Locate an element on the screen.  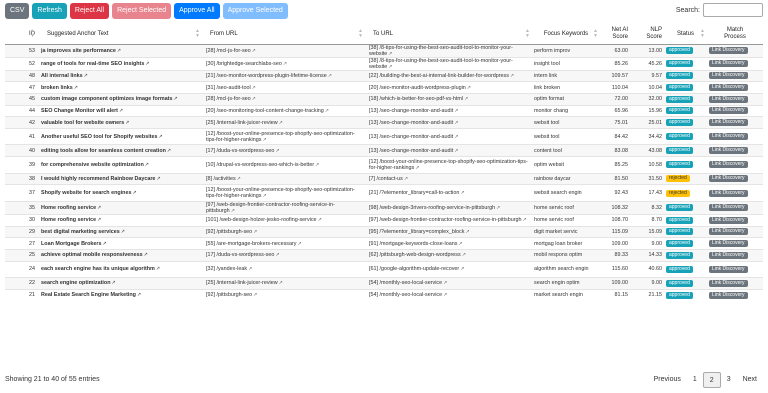
col-header-to-url: To URL ▲ ▼ is located at coordinates (448, 34).